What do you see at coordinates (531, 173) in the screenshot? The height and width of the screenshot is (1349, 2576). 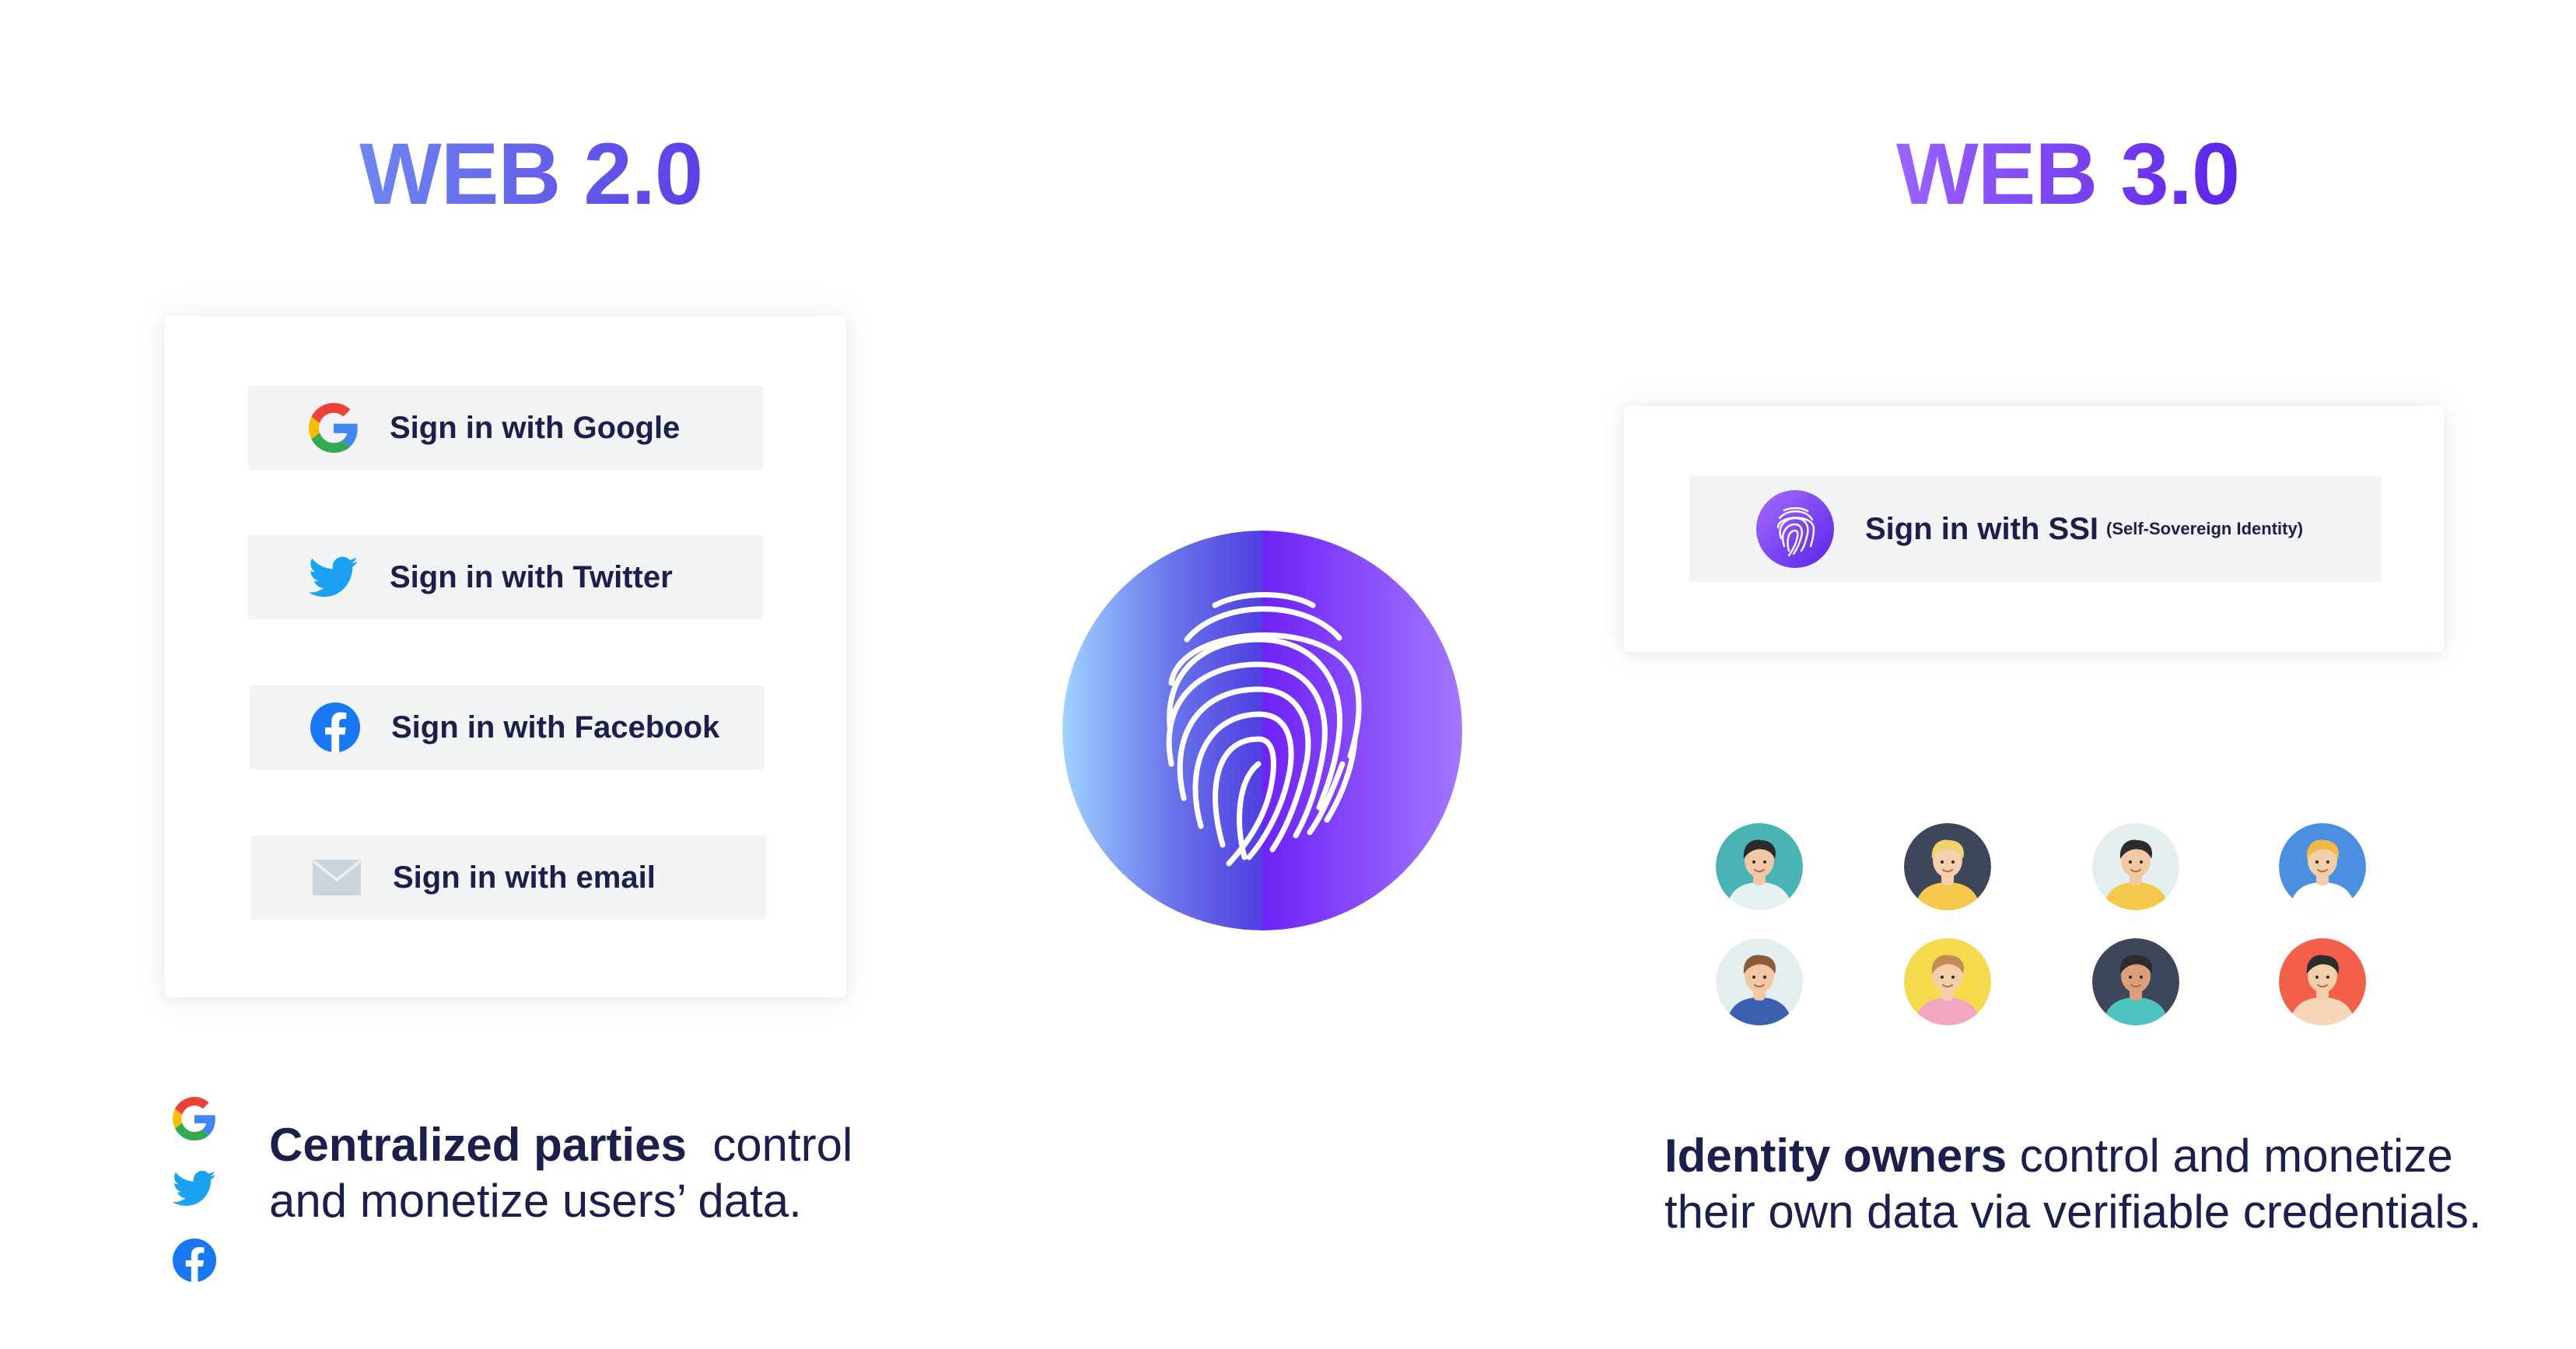 I see `web2-title: WEB 2.0` at bounding box center [531, 173].